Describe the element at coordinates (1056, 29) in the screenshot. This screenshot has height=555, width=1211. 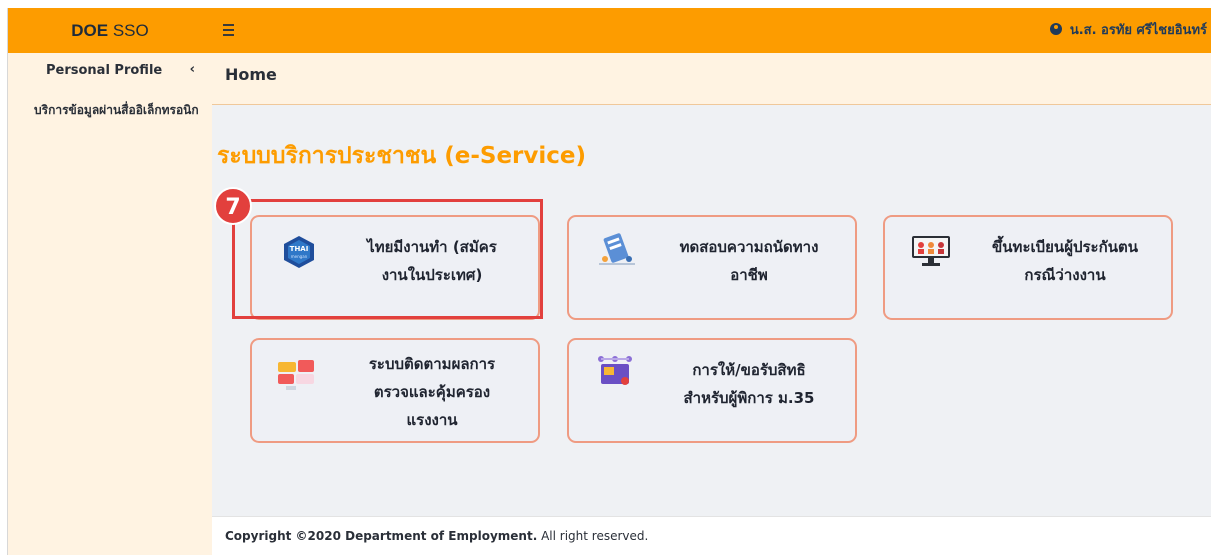
I see `user-circle-icon` at that location.